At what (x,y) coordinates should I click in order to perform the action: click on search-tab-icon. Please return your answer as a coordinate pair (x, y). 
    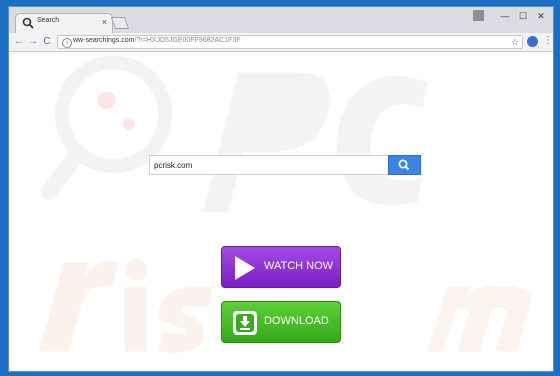
    Looking at the image, I should click on (28, 23).